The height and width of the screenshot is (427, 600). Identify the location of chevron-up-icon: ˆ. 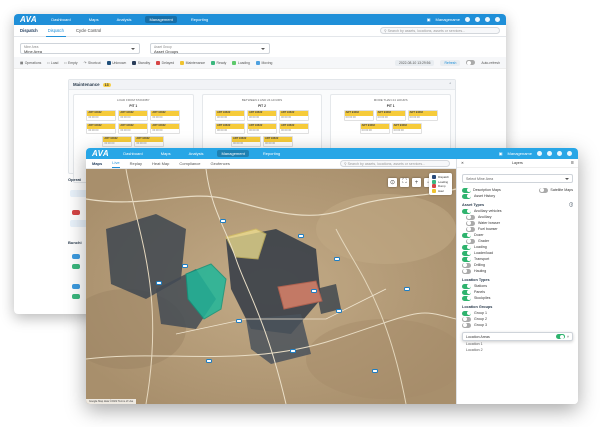
(450, 84).